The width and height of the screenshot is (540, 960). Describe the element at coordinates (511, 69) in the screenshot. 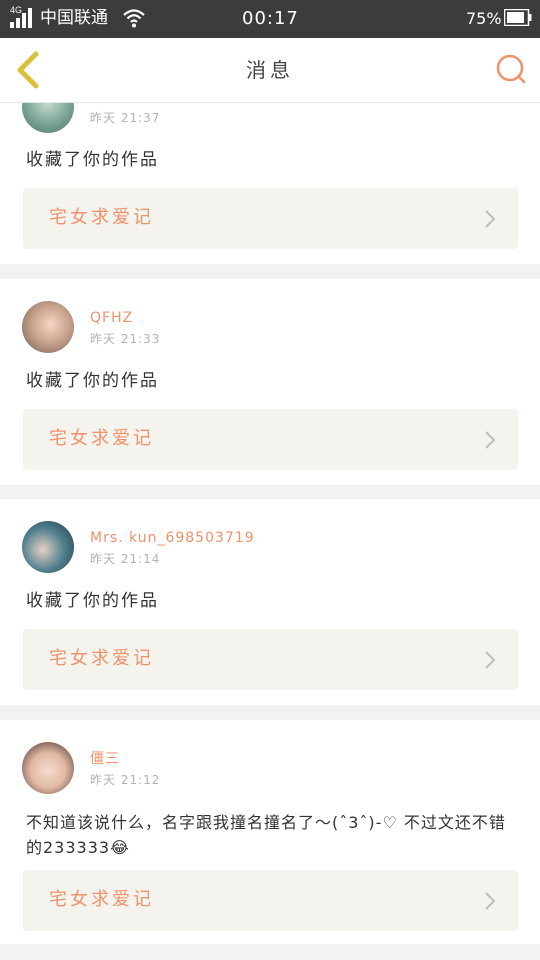

I see `search-icon` at that location.